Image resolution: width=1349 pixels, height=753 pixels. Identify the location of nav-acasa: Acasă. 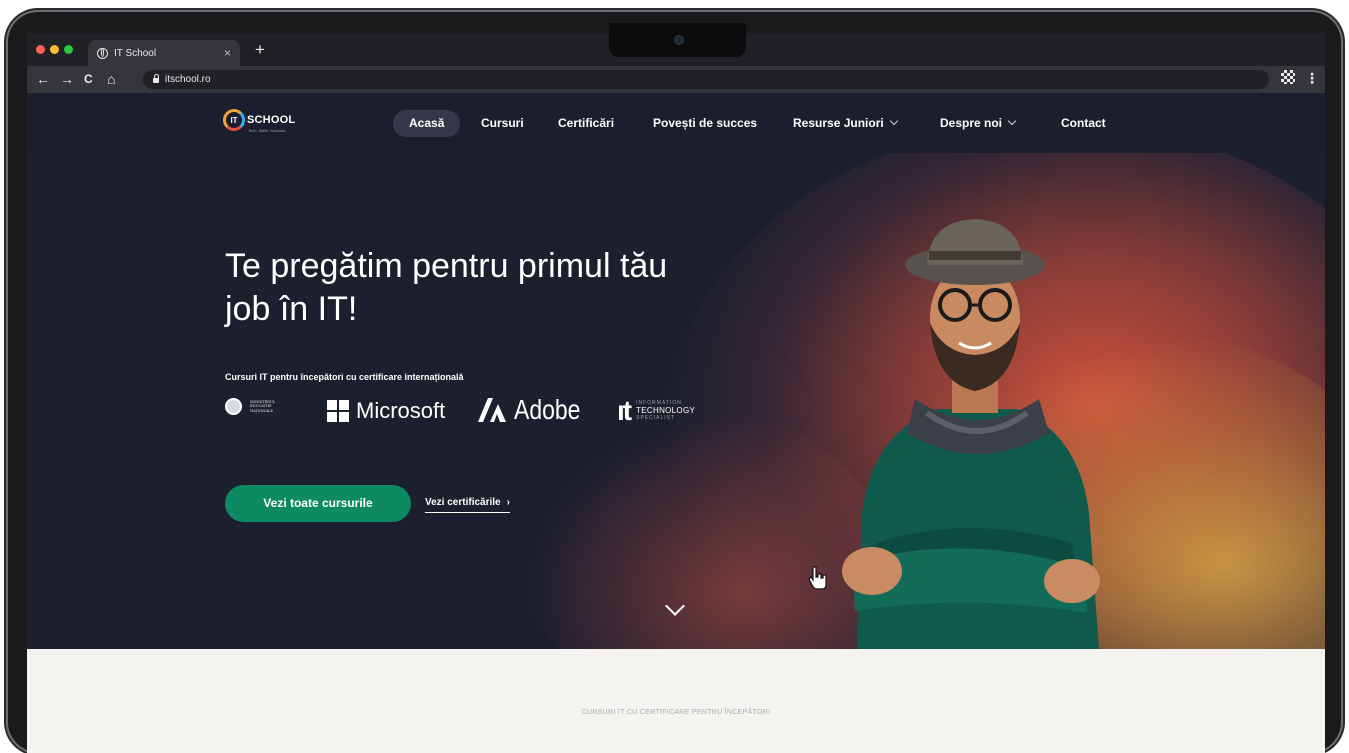
(427, 123).